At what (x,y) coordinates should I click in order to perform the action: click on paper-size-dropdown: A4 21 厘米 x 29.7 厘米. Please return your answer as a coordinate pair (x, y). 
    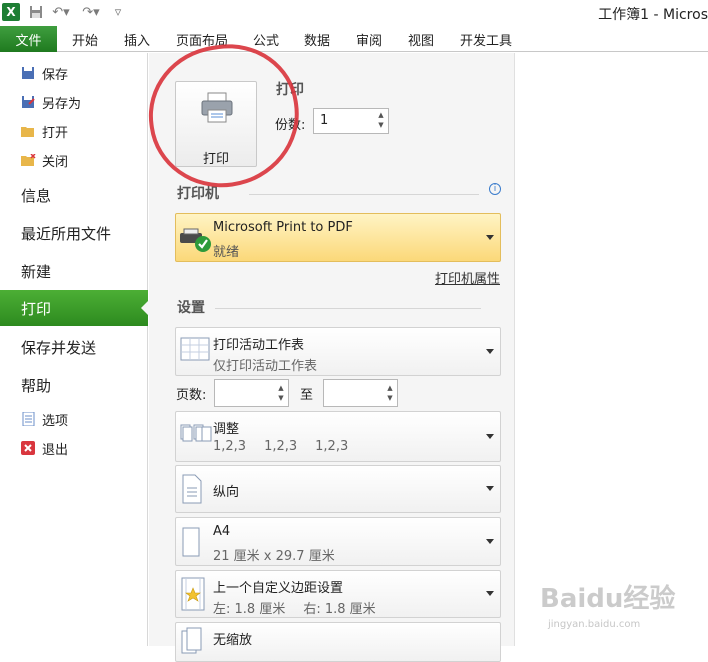
    Looking at the image, I should click on (338, 541).